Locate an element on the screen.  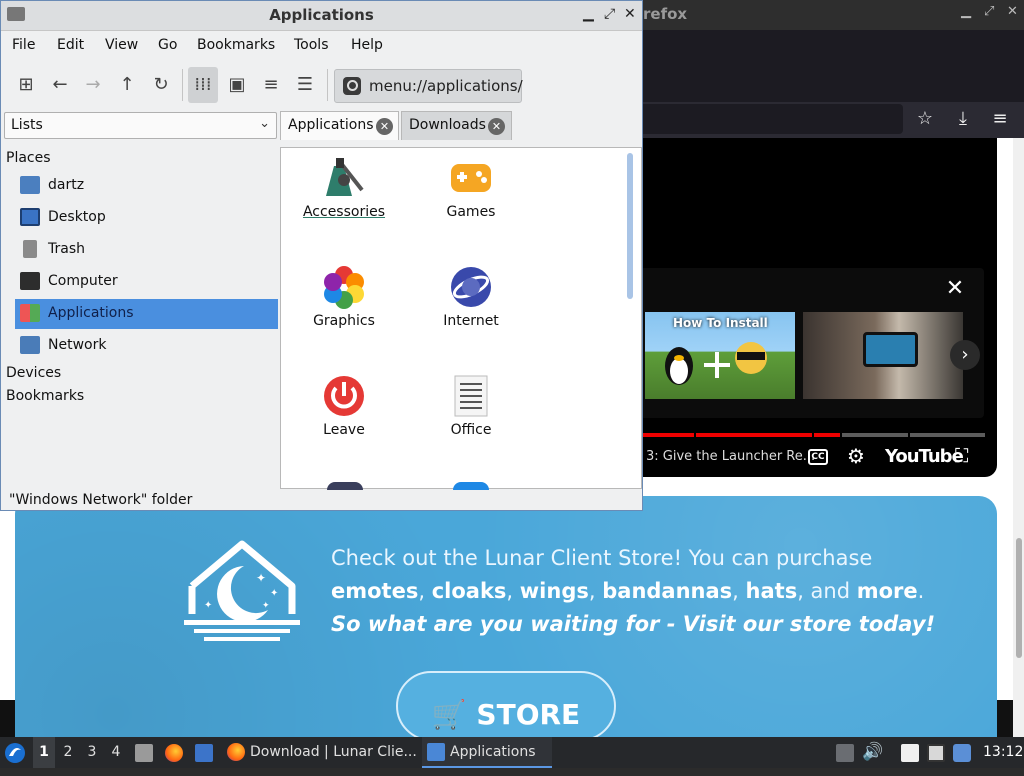
store-button: 🛒 STORE is located at coordinates (506, 706).